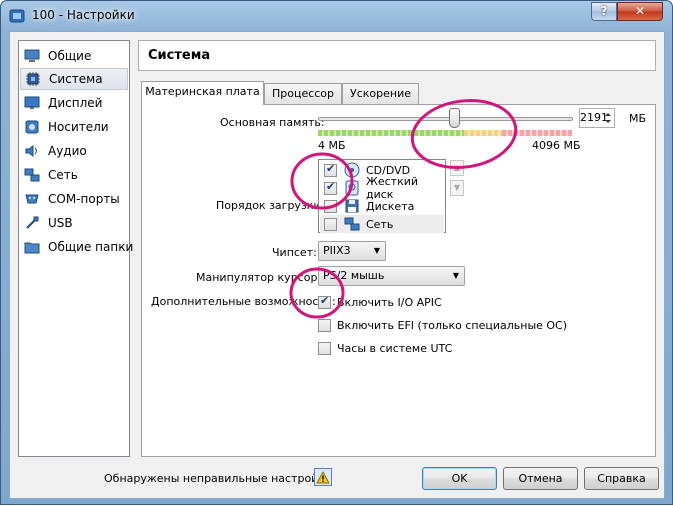 This screenshot has width=673, height=506. Describe the element at coordinates (380, 93) in the screenshot. I see `tab-acceleration: Ускорение` at that location.